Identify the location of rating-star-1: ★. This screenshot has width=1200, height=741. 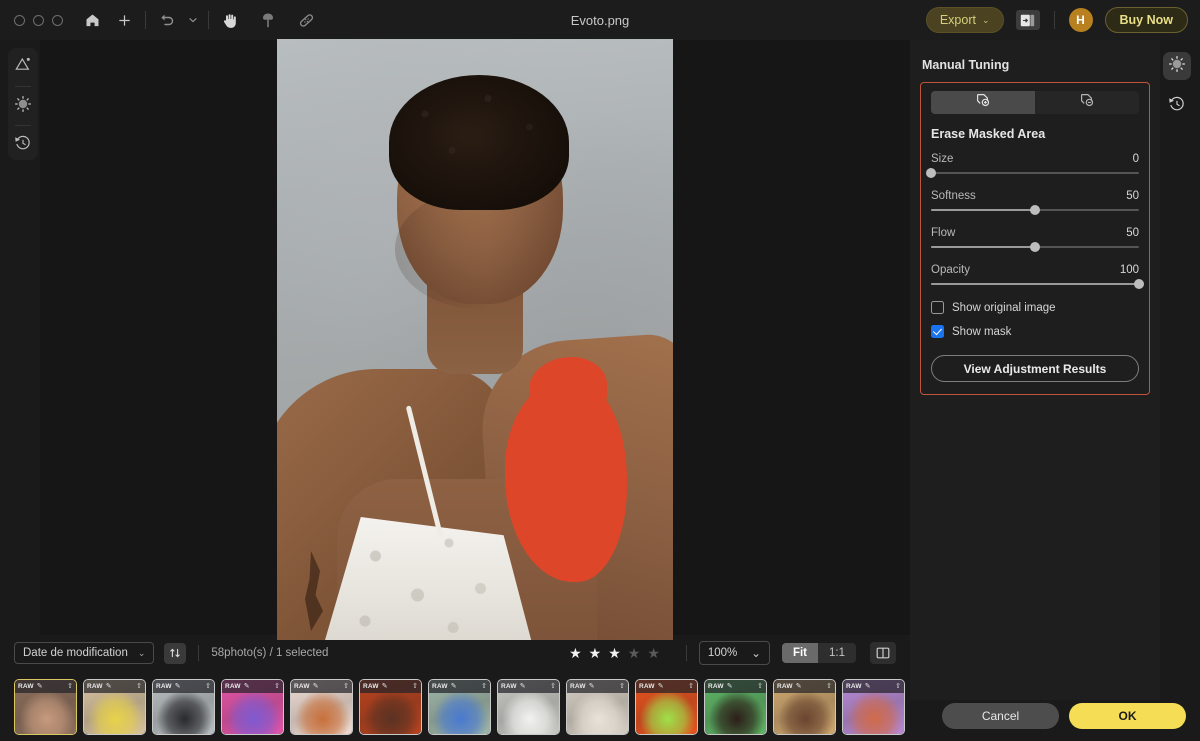
(575, 653).